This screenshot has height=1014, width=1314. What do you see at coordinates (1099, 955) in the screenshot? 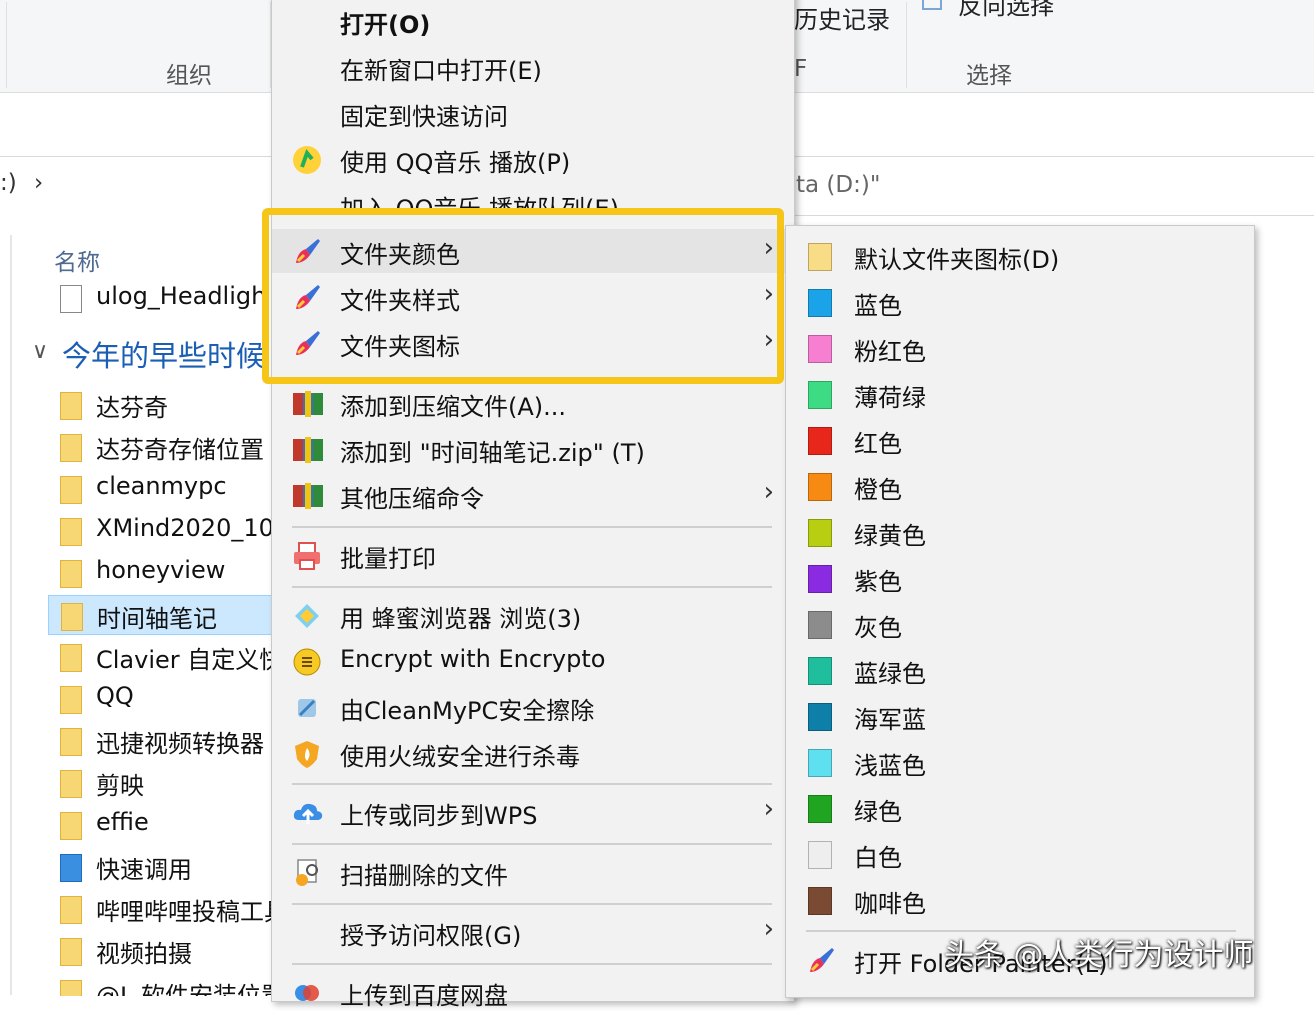
I see `watermark: 头条 @人类行为设计师` at bounding box center [1099, 955].